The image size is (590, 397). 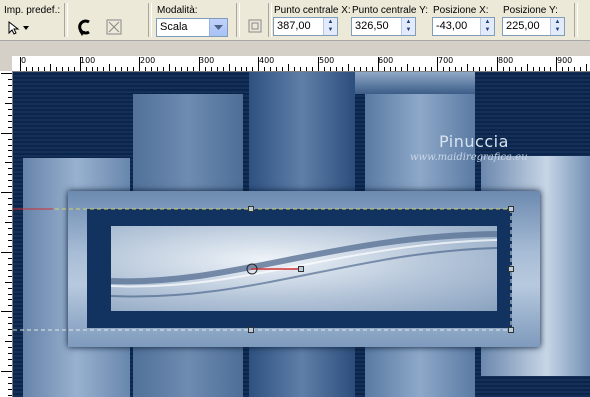 I want to click on reset-button, so click(x=85, y=27).